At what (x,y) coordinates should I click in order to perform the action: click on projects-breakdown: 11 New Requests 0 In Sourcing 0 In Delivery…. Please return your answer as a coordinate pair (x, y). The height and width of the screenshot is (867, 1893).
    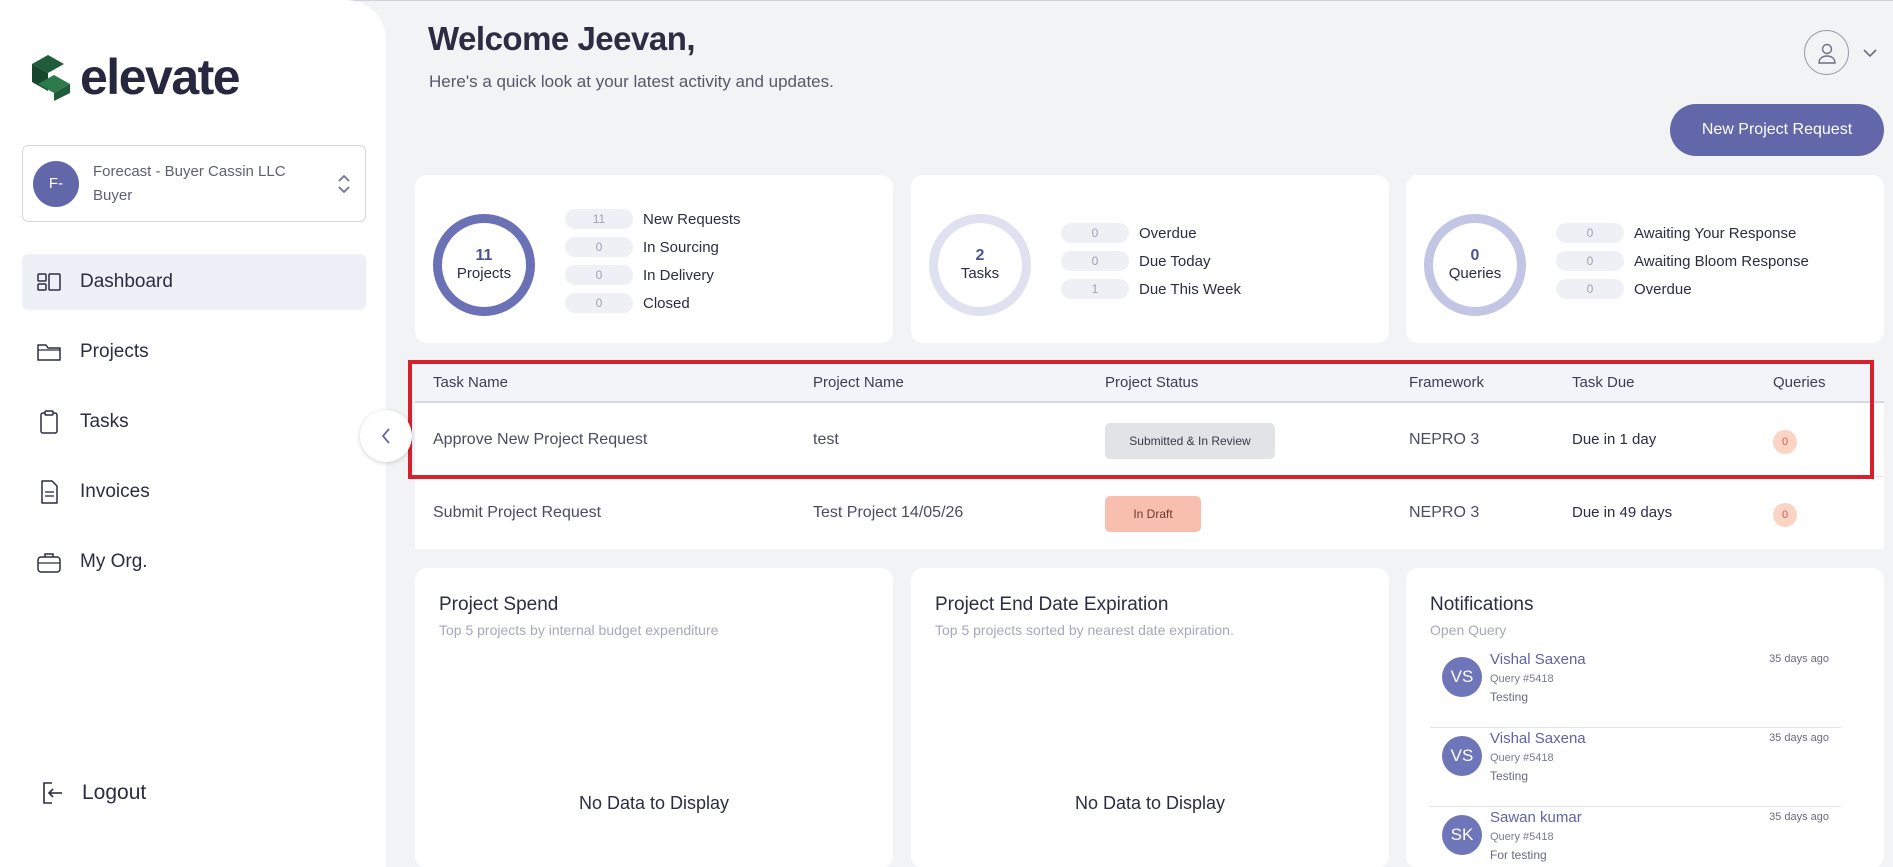
    Looking at the image, I should click on (653, 261).